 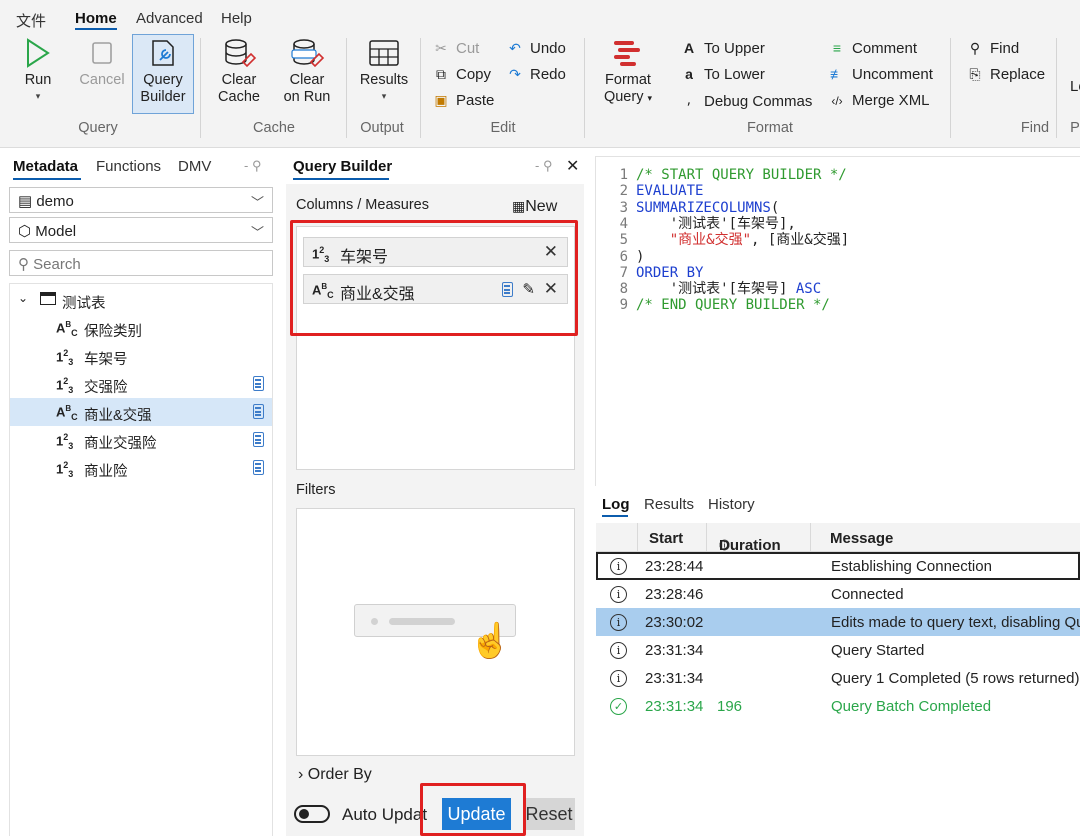 I want to click on to-lower-label: To Lower, so click(x=734, y=74).